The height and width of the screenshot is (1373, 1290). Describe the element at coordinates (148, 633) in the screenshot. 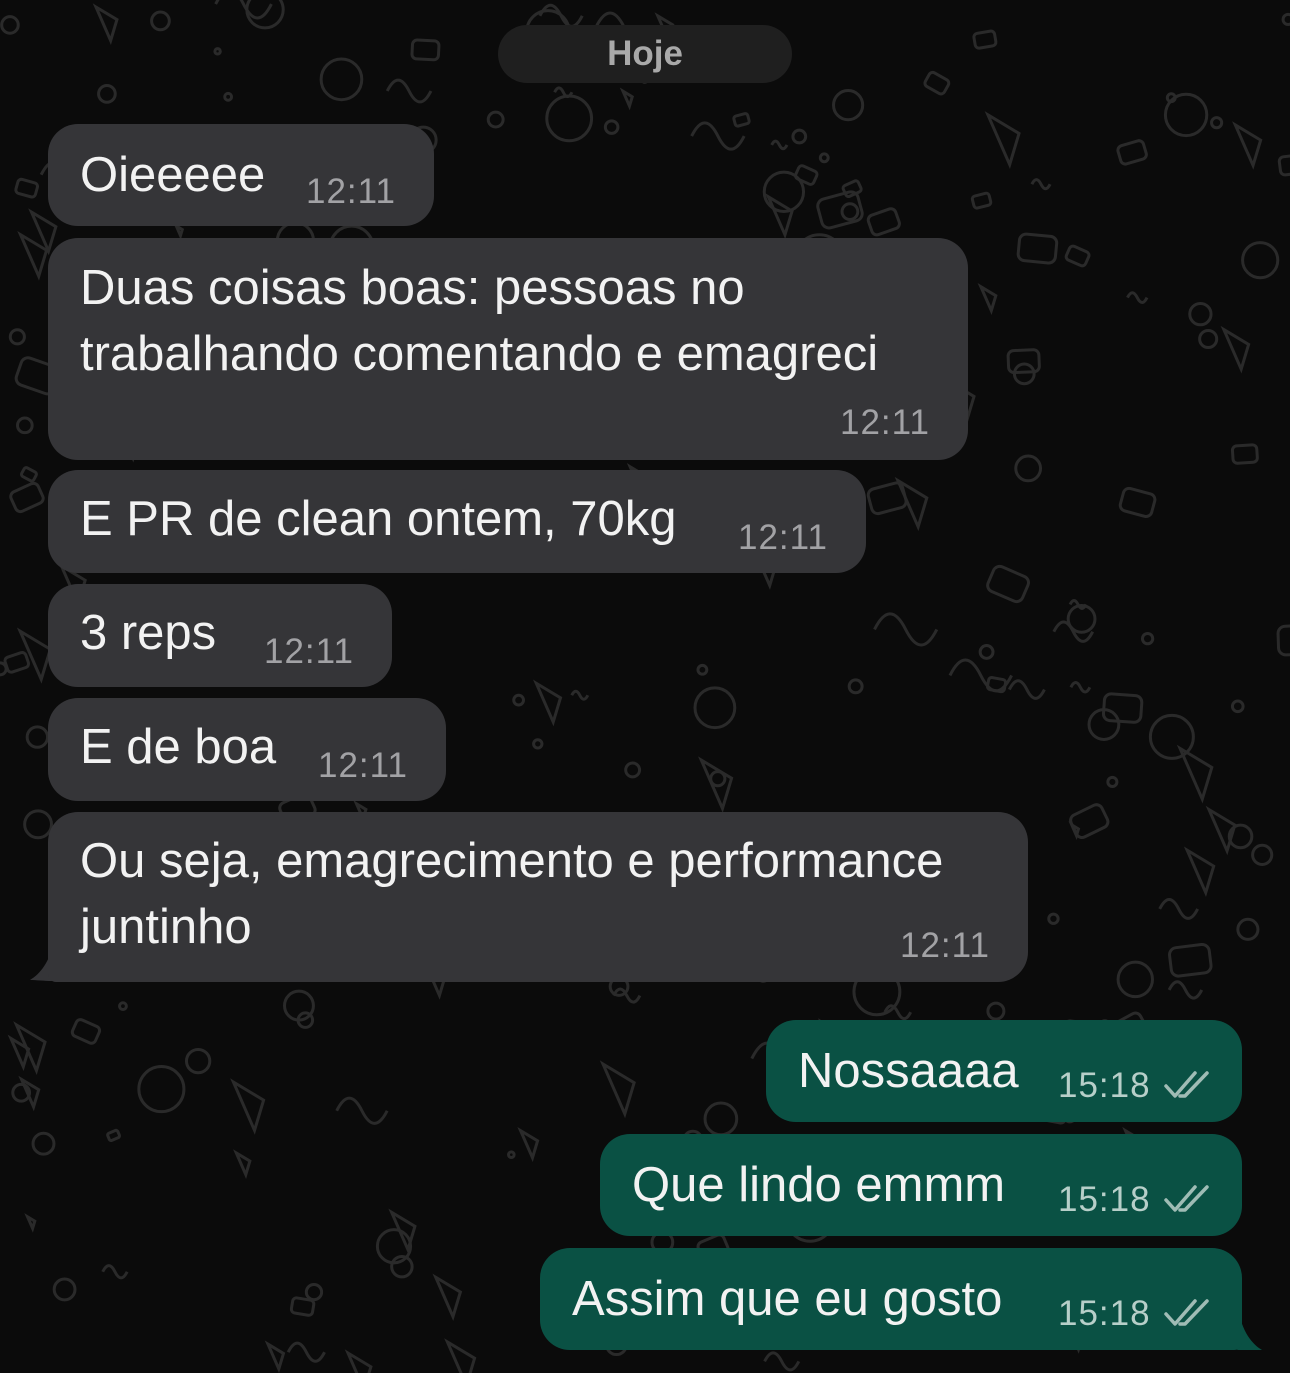

I see `message-text: 3 reps` at that location.